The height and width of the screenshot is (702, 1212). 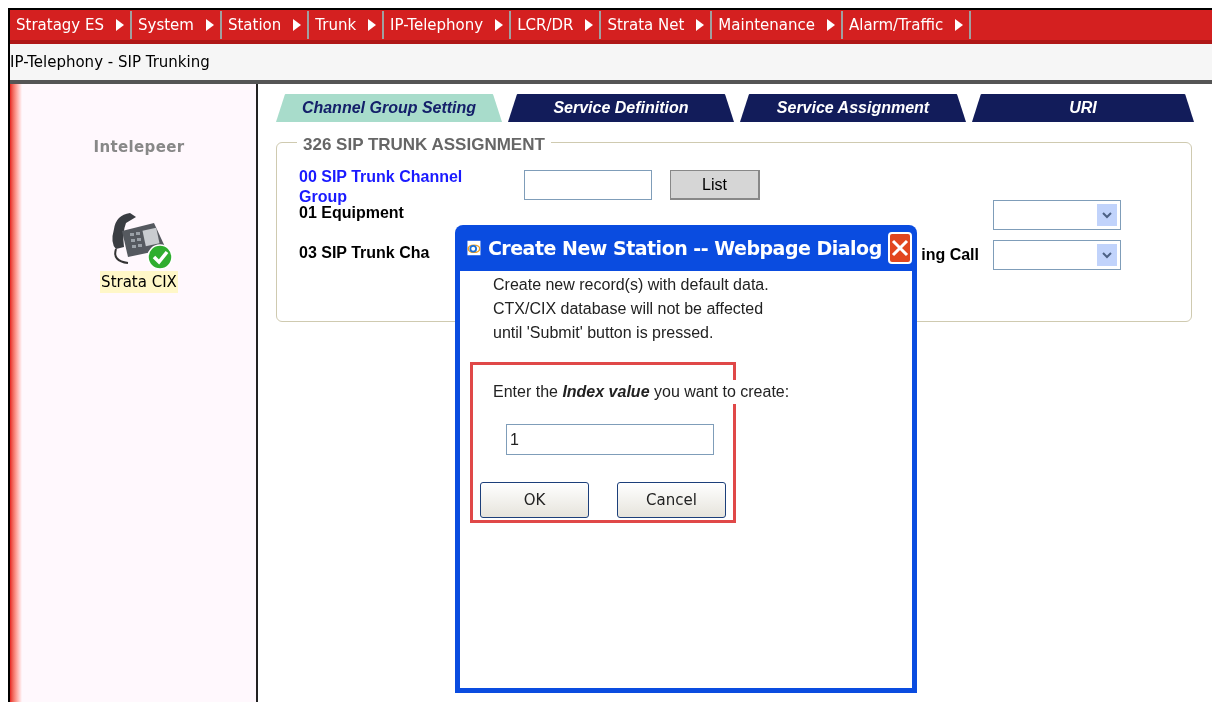 I want to click on device-label: Strata CIX, so click(x=139, y=281).